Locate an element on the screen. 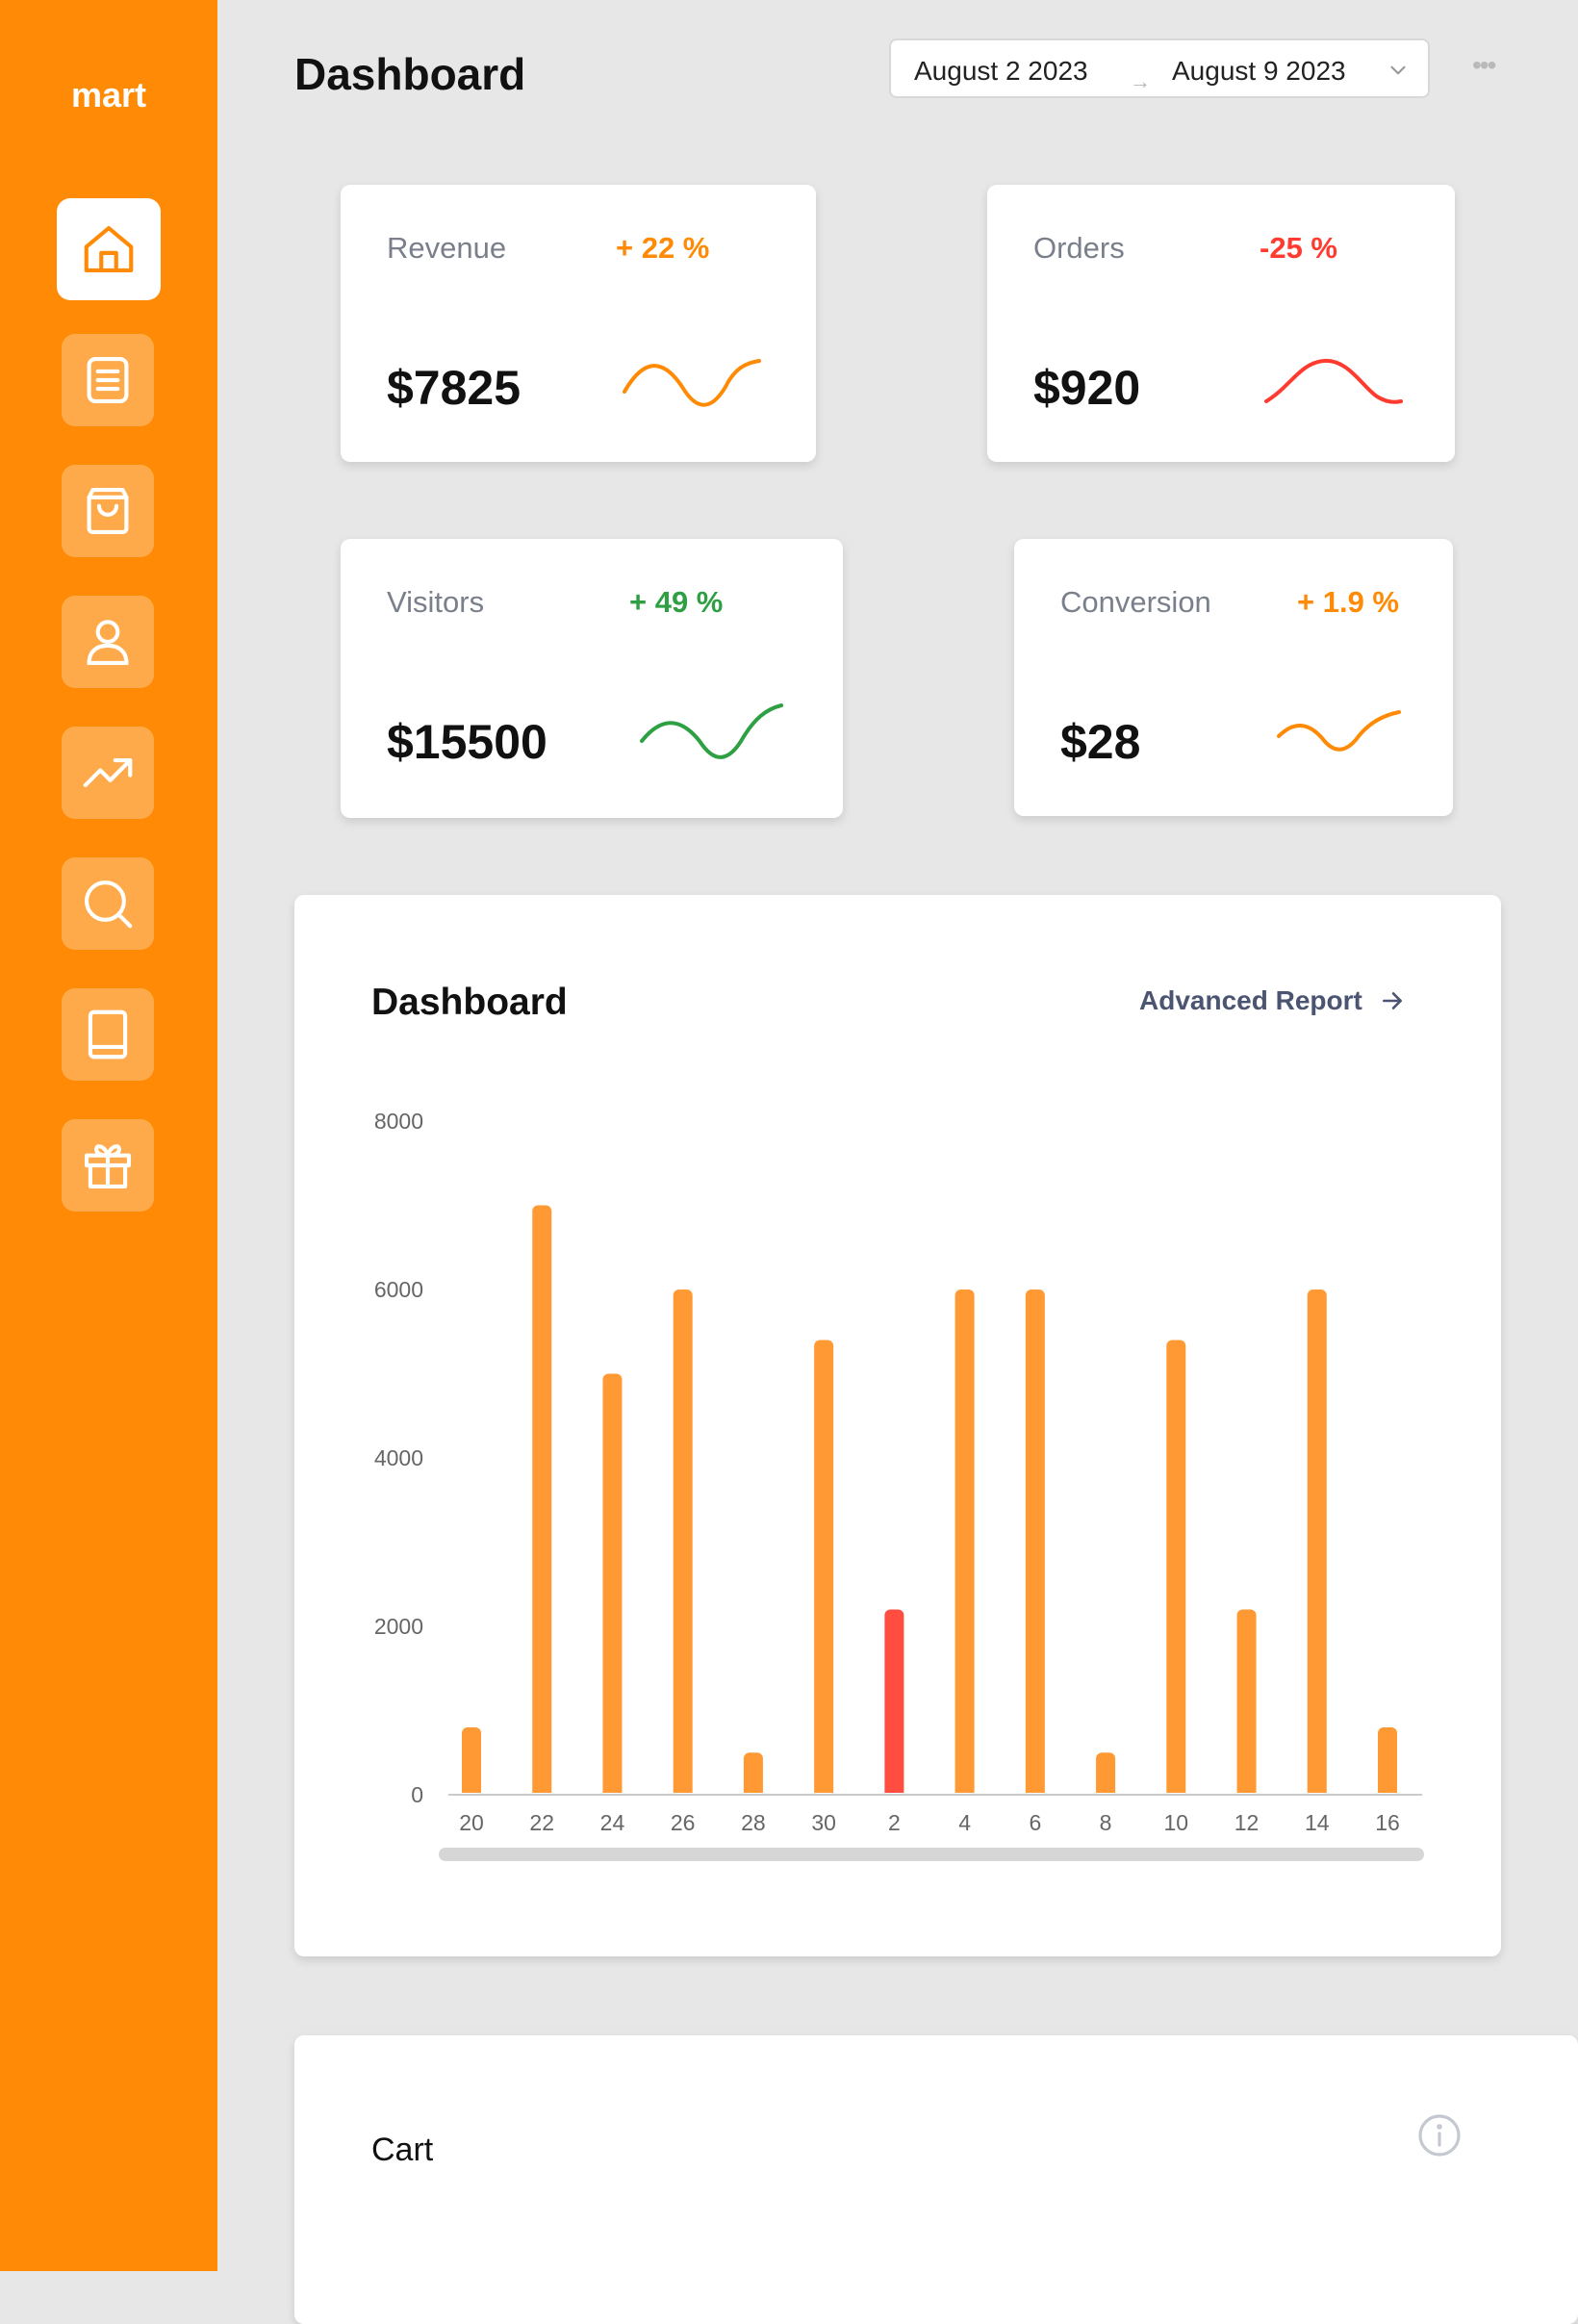 Image resolution: width=1578 pixels, height=2324 pixels. nav-reports is located at coordinates (108, 380).